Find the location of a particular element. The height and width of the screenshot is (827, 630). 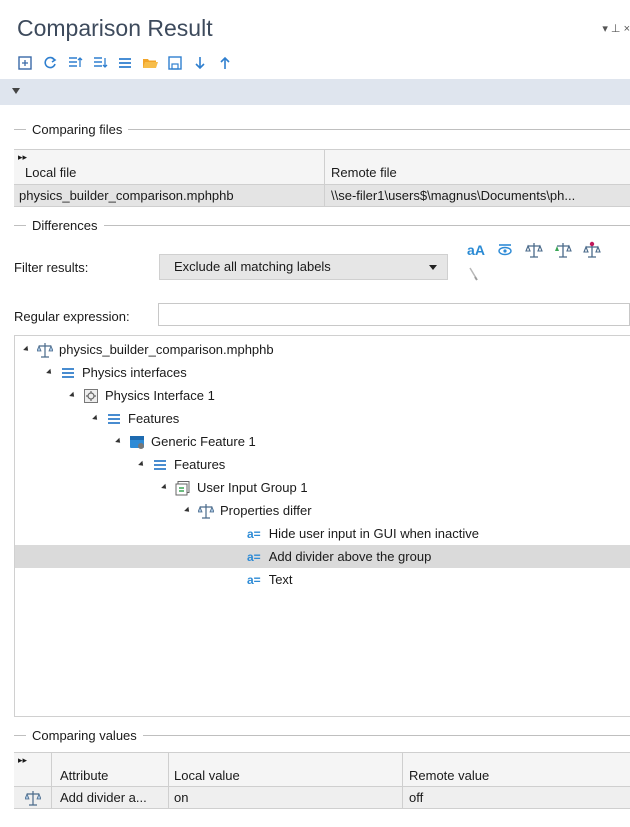

refresh-icon is located at coordinates (50, 63).